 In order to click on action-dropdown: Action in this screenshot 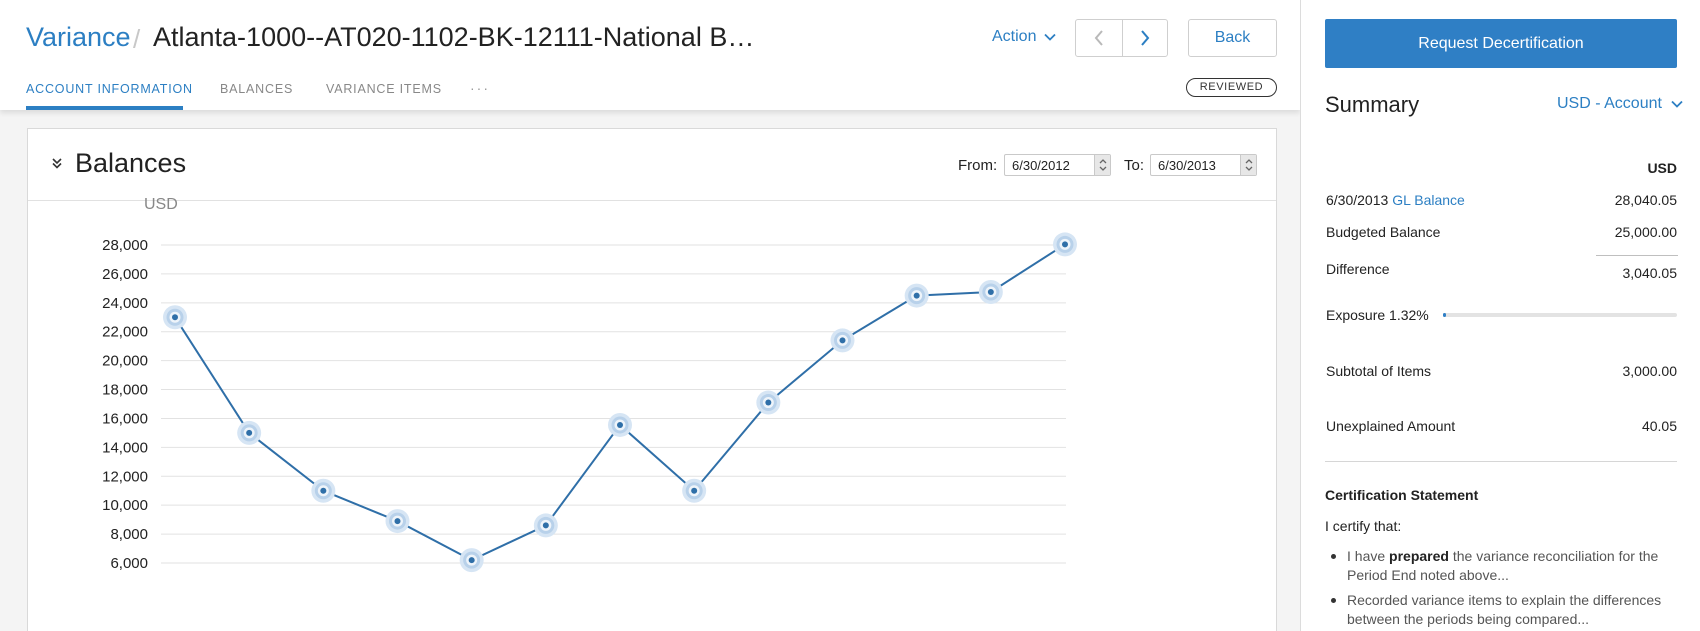, I will do `click(1024, 37)`.